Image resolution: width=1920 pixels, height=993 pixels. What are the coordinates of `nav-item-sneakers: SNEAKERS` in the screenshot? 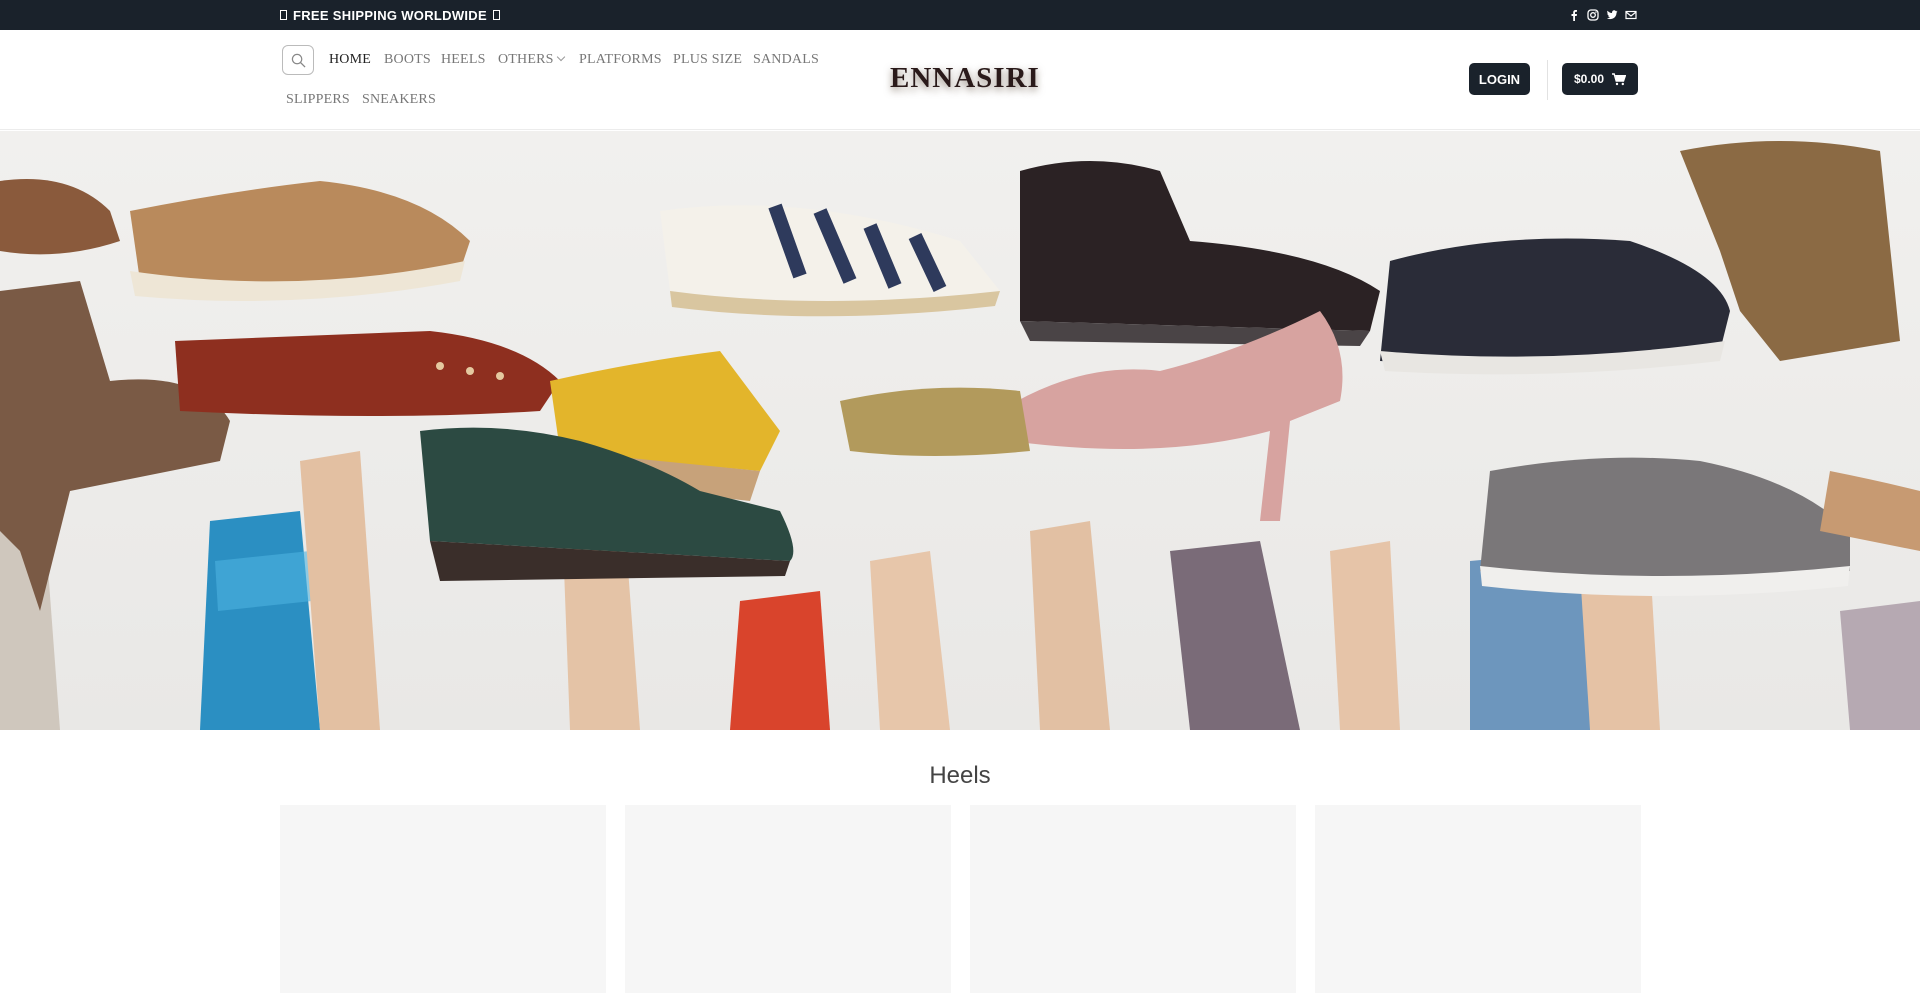 It's located at (399, 100).